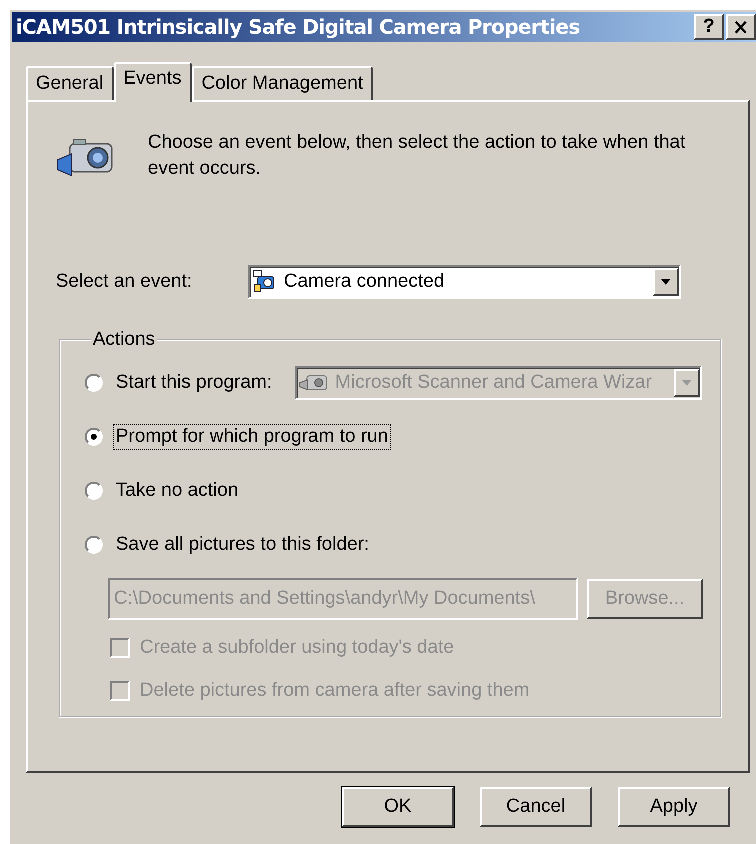  Describe the element at coordinates (298, 27) in the screenshot. I see `window-title: iCAM501 Intrinsically Safe Digital Camera Properties` at that location.